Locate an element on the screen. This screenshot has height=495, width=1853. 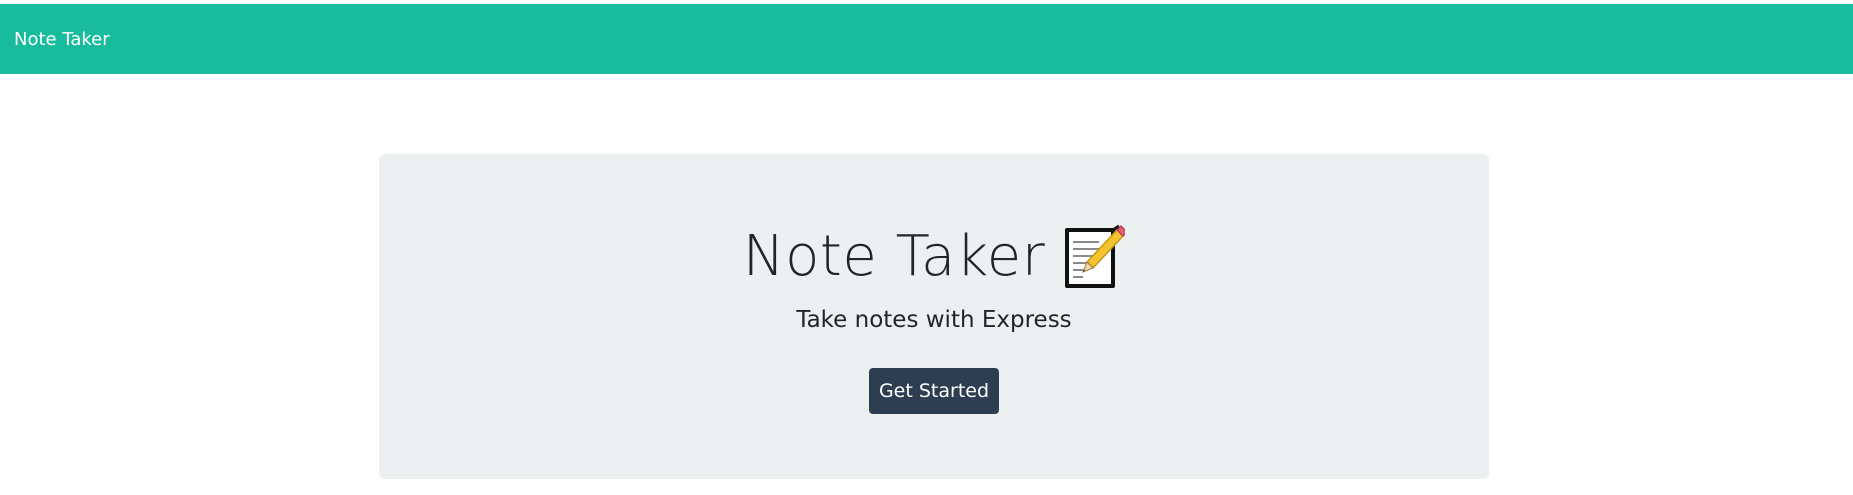
get-started-button: Get Started is located at coordinates (934, 391).